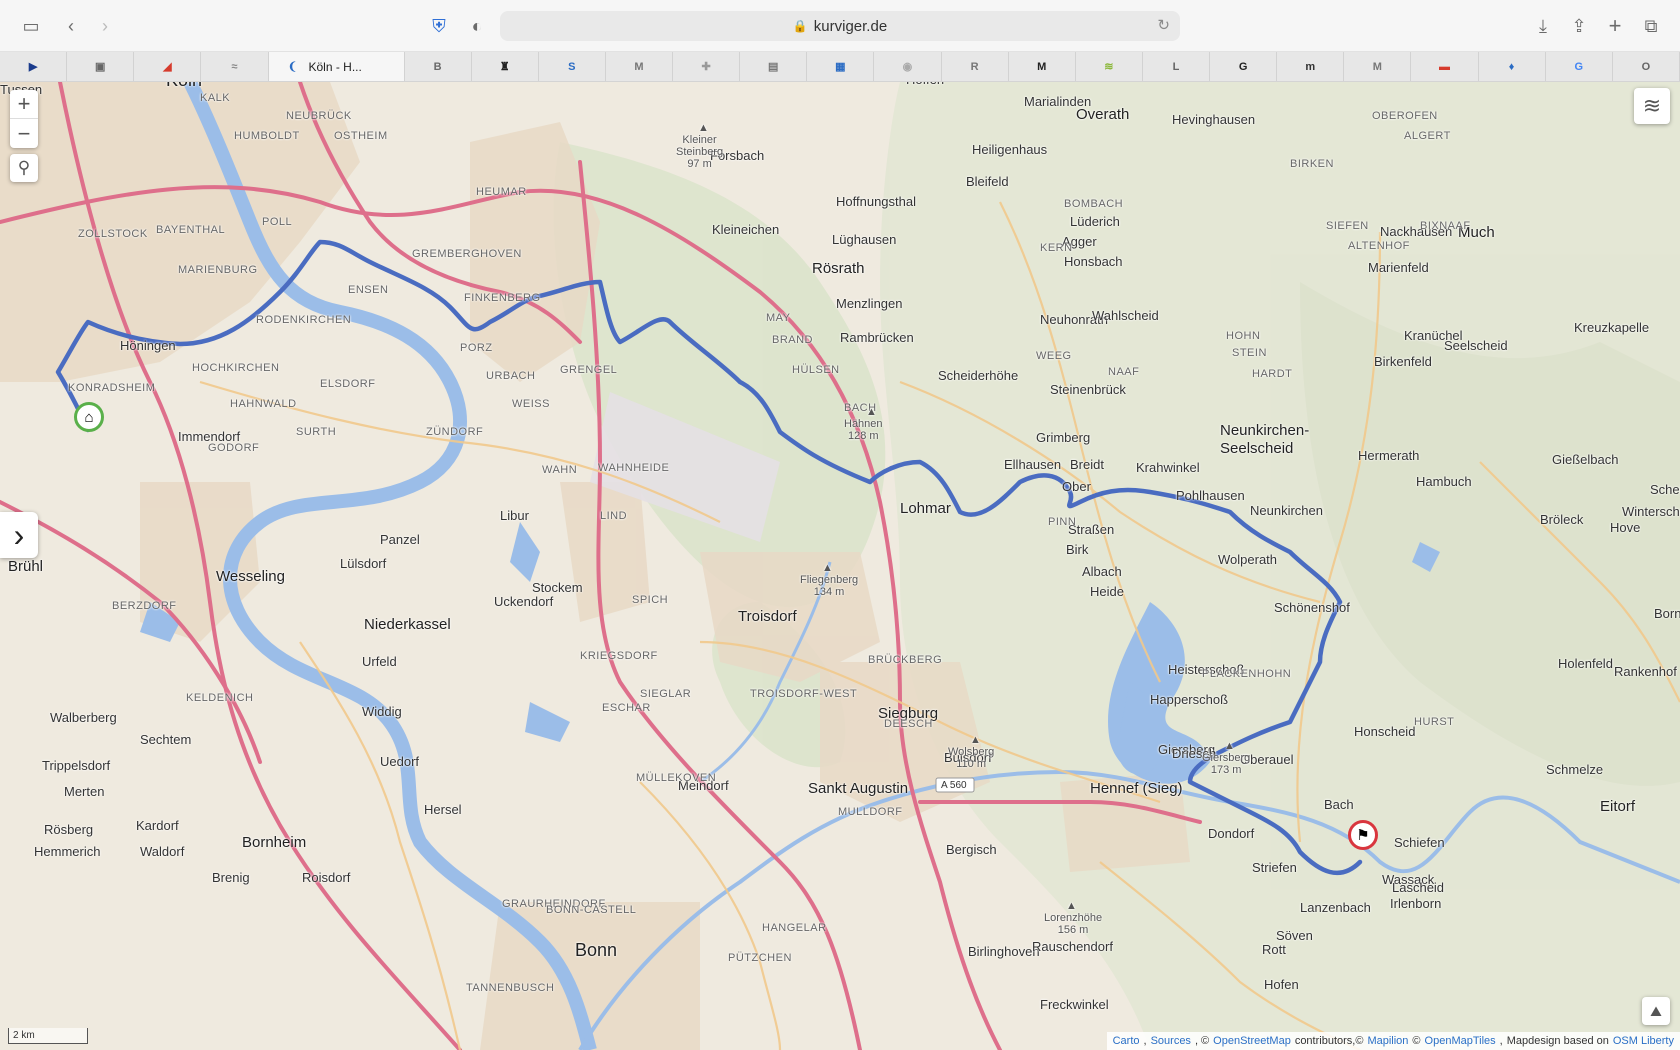 This screenshot has height=1050, width=1680. What do you see at coordinates (24, 1035) in the screenshot?
I see `scale-label: 2 km` at bounding box center [24, 1035].